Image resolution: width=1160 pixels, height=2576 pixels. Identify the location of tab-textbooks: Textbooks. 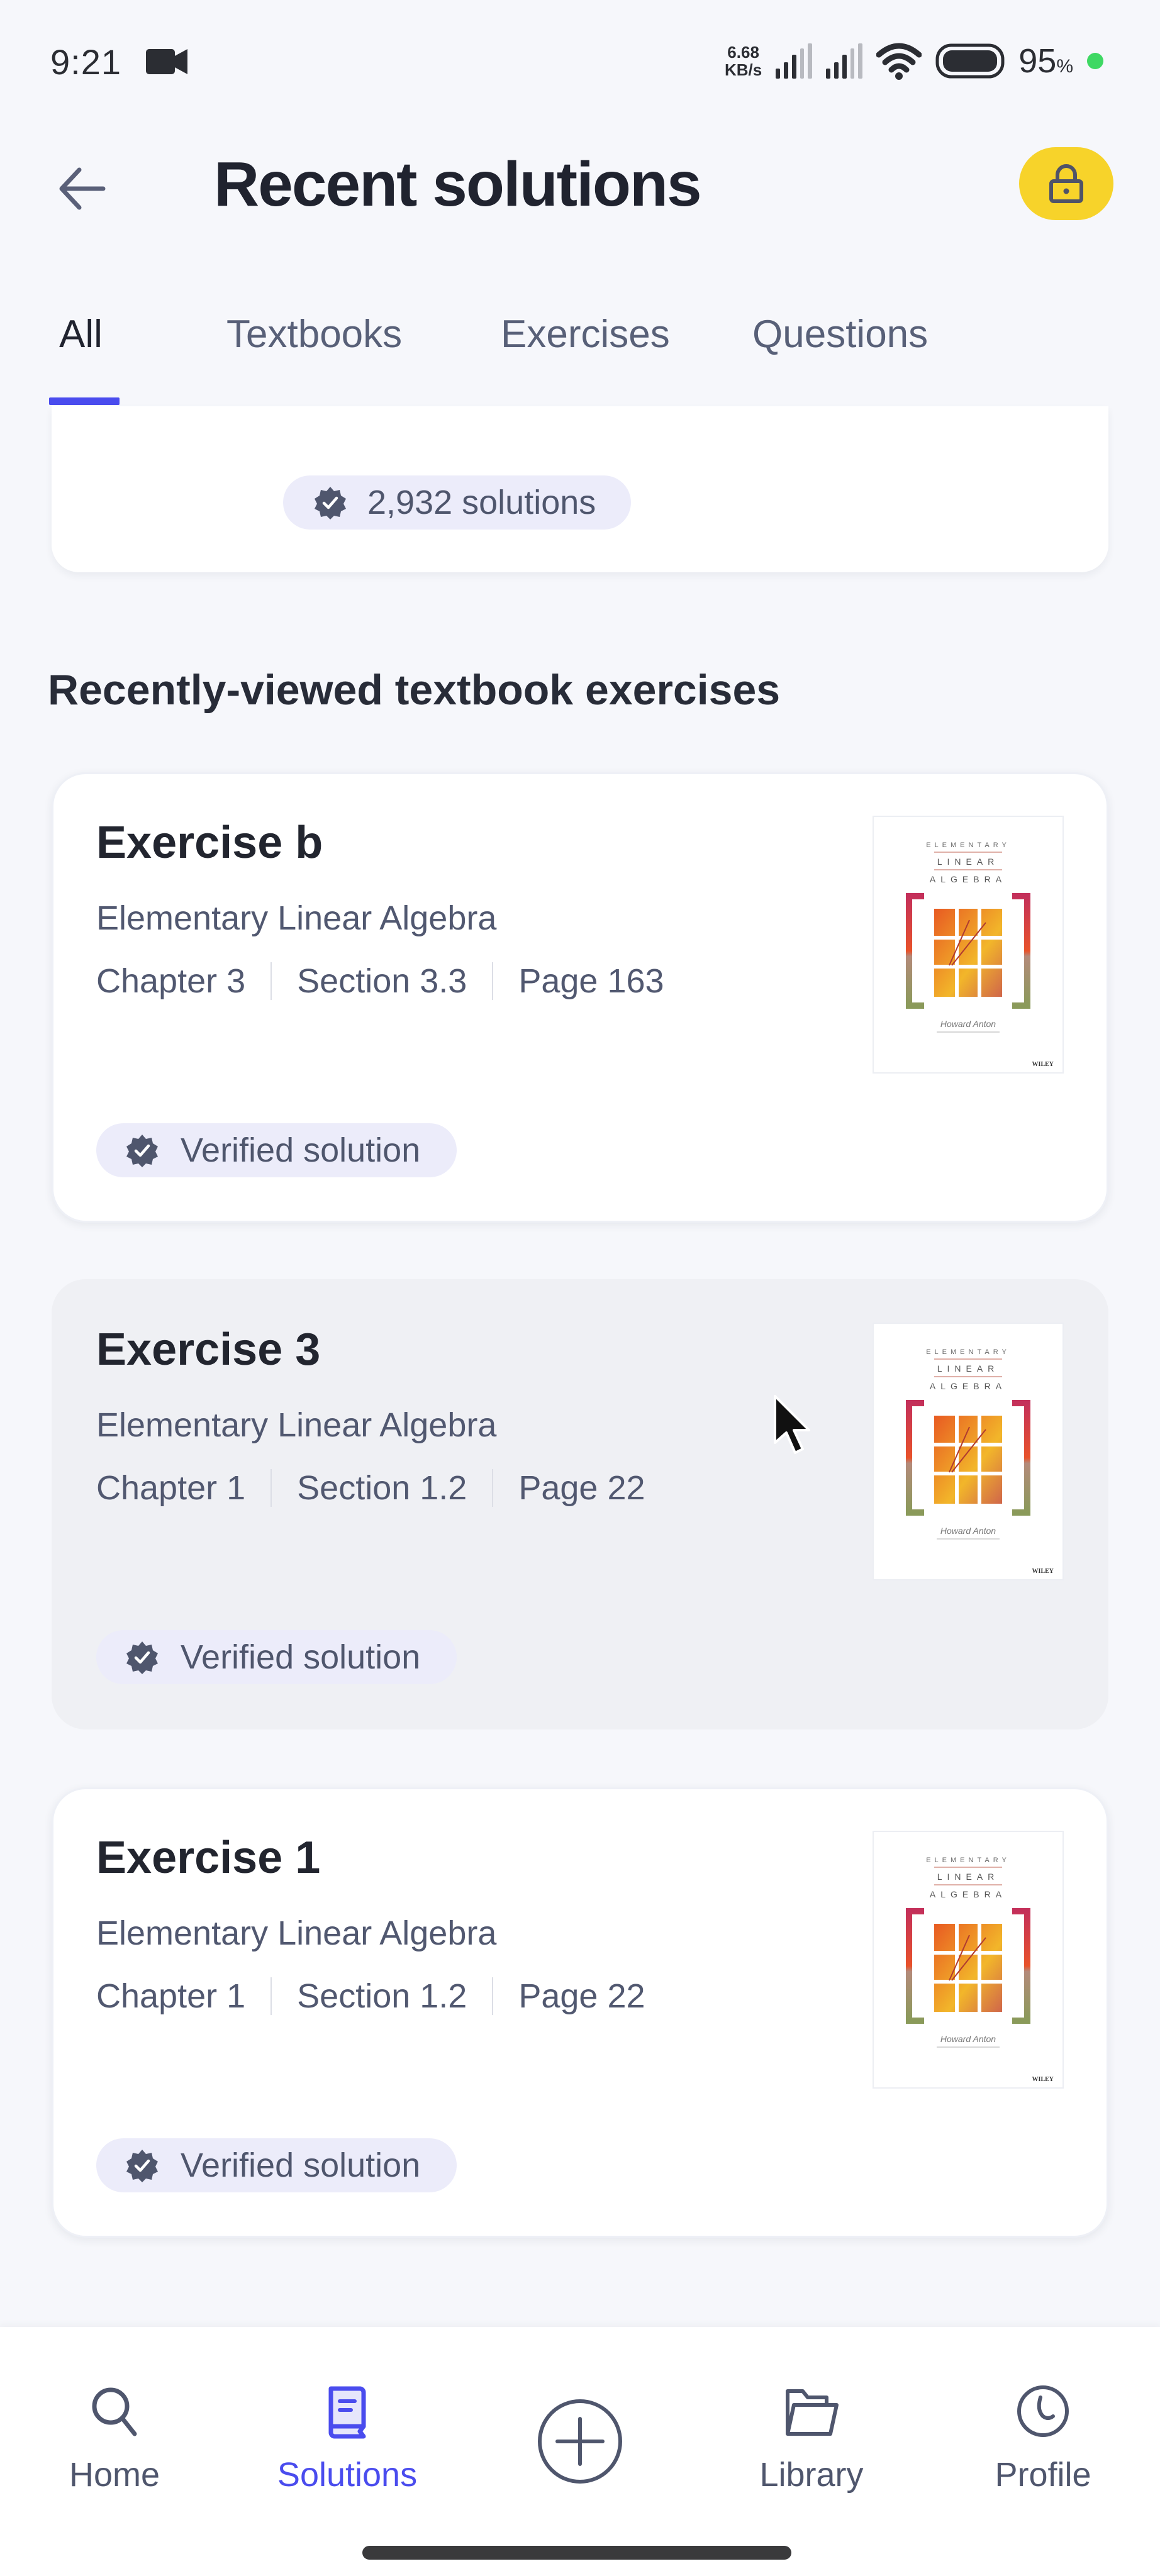
(314, 334).